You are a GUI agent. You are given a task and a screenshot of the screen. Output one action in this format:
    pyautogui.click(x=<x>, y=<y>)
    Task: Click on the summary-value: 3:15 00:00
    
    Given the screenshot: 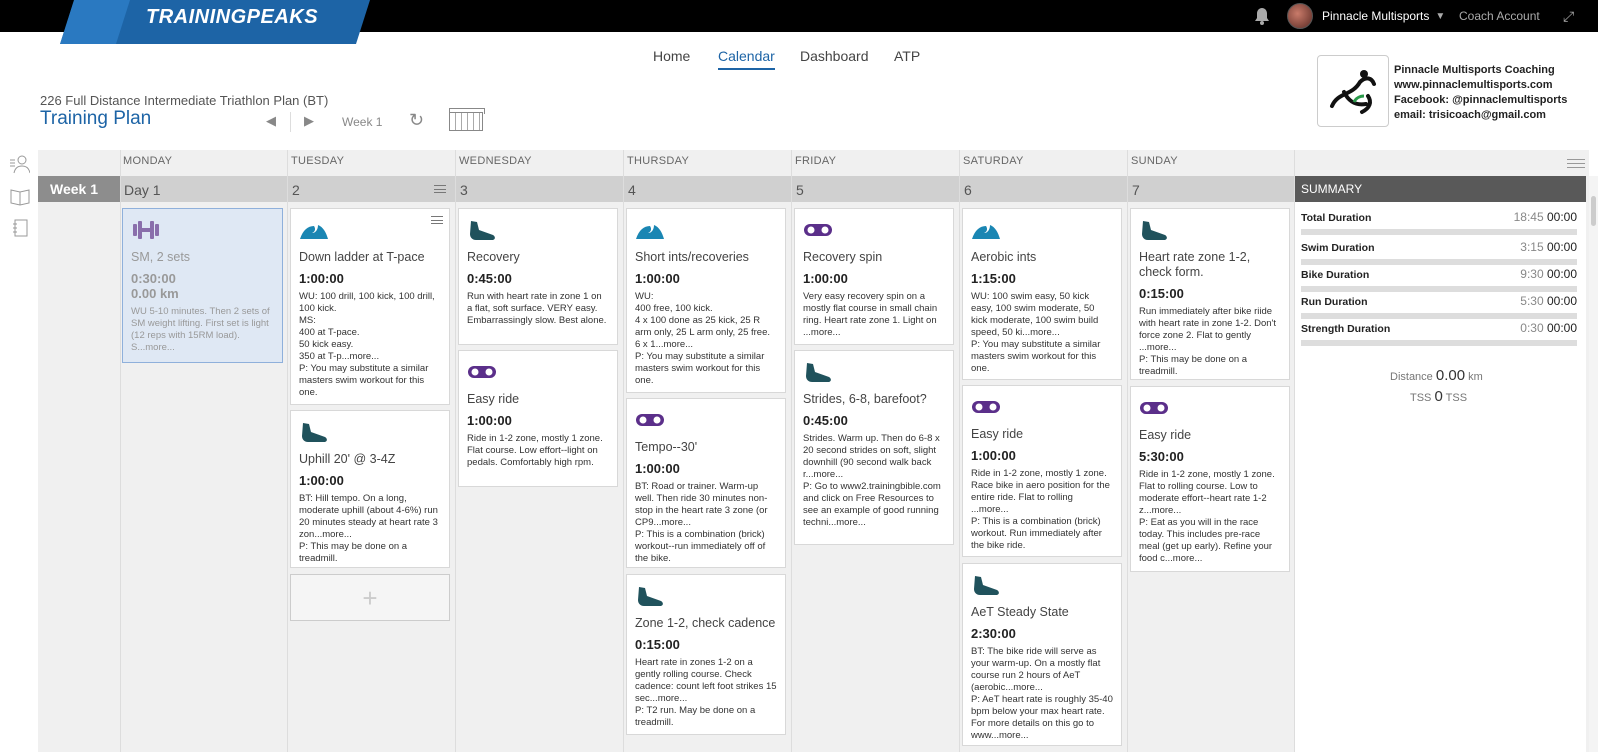 What is the action you would take?
    pyautogui.click(x=1548, y=247)
    